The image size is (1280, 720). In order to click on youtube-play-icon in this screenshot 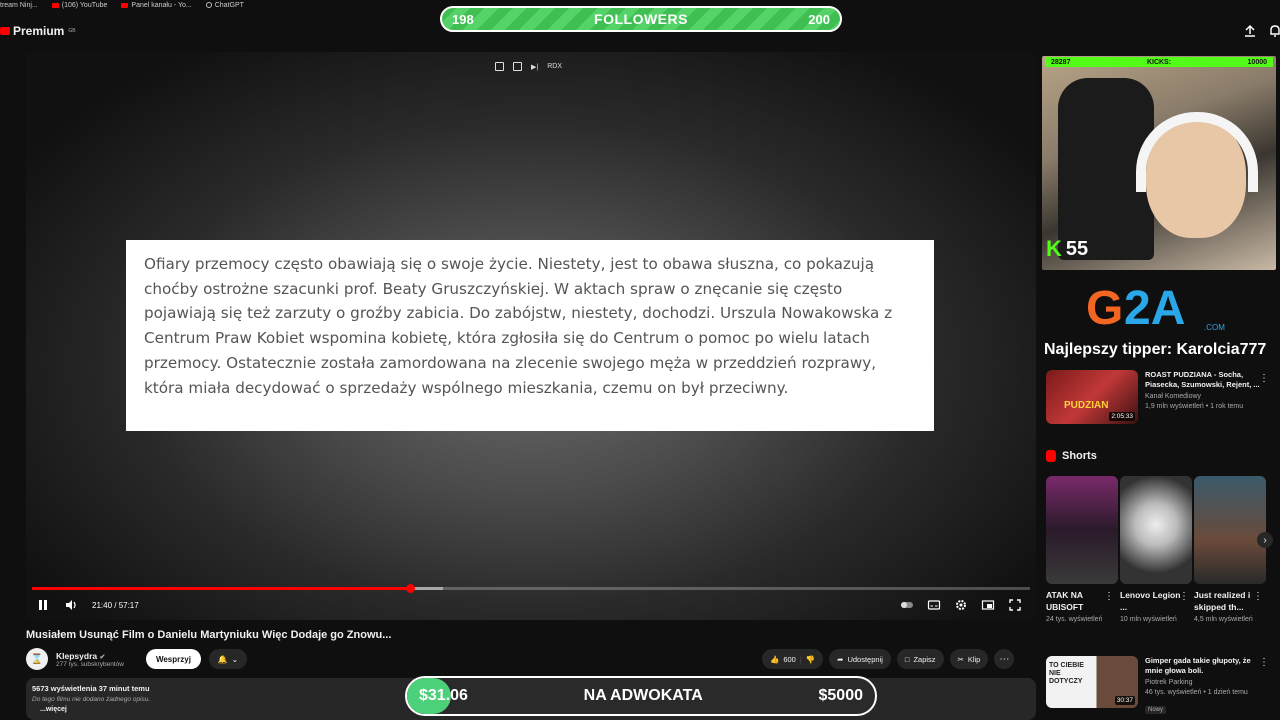, I will do `click(5, 31)`.